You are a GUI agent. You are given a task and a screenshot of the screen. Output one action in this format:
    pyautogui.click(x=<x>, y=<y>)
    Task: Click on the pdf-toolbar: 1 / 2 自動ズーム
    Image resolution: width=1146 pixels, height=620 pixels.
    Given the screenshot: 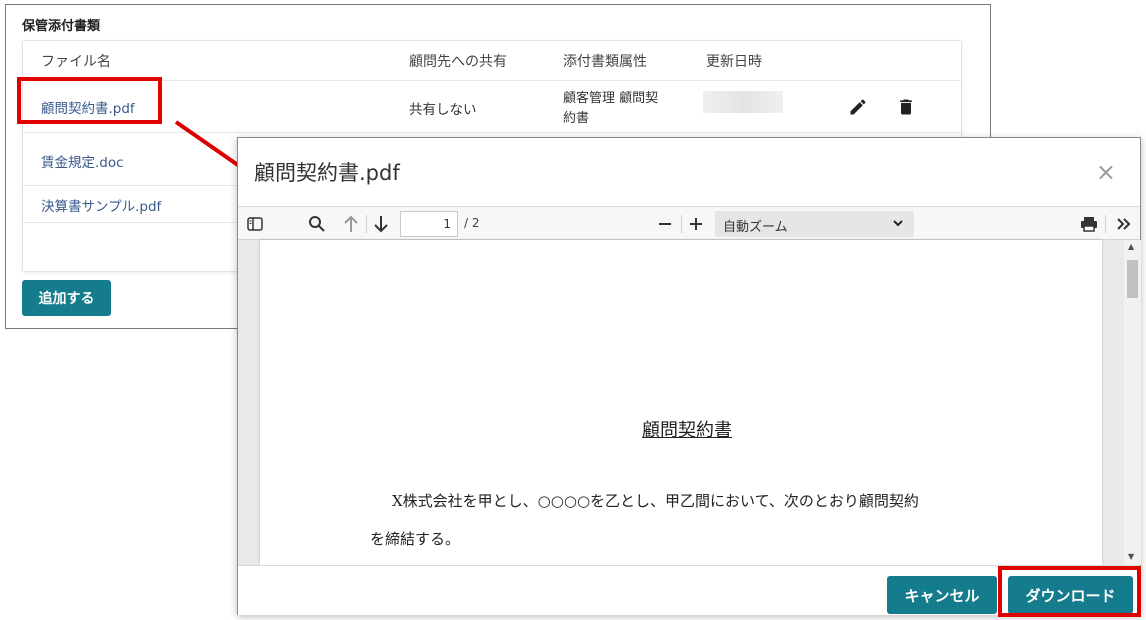 What is the action you would take?
    pyautogui.click(x=689, y=223)
    